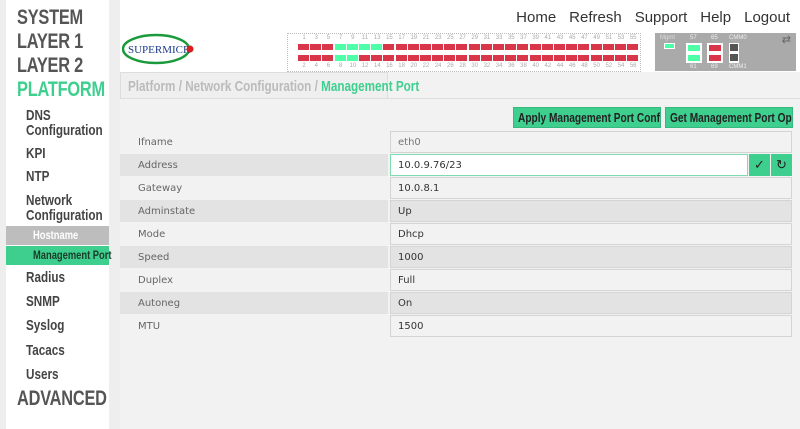 Image resolution: width=800 pixels, height=429 pixels. Describe the element at coordinates (595, 17) in the screenshot. I see `nav-refresh: Refresh` at that location.